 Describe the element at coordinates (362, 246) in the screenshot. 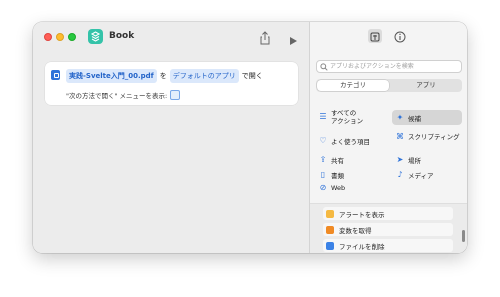

I see `action-label: ファイルを削除` at that location.